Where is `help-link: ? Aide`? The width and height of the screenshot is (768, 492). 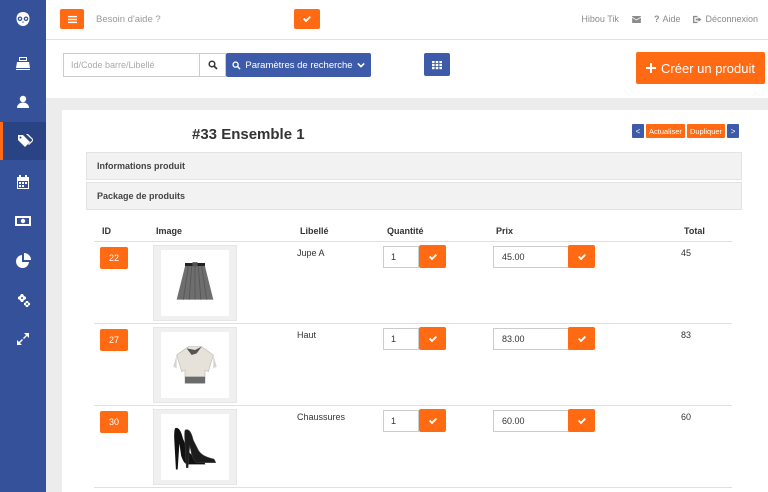 help-link: ? Aide is located at coordinates (667, 19).